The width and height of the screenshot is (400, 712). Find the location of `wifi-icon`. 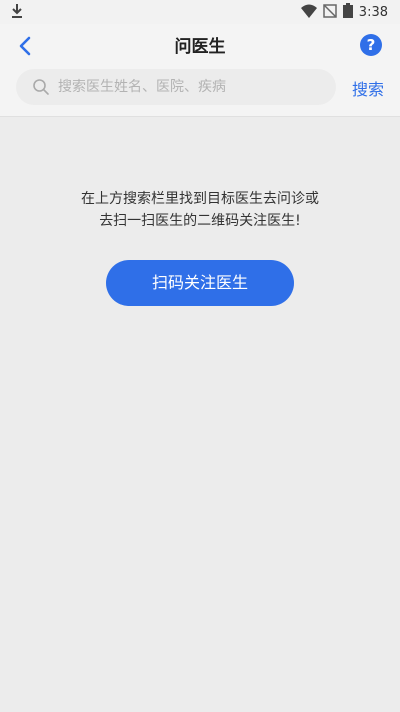

wifi-icon is located at coordinates (308, 12).